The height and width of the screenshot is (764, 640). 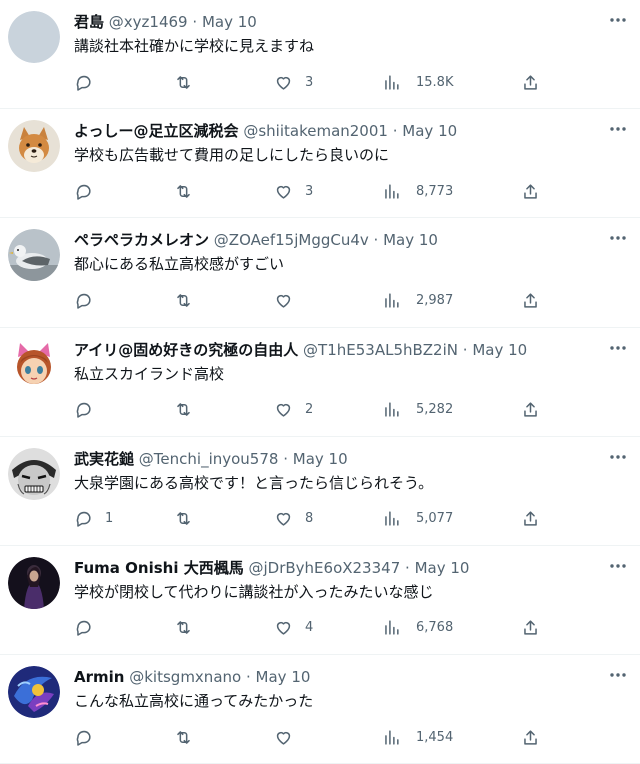 I want to click on tweet-actions: 2 5,282, so click(x=306, y=410).